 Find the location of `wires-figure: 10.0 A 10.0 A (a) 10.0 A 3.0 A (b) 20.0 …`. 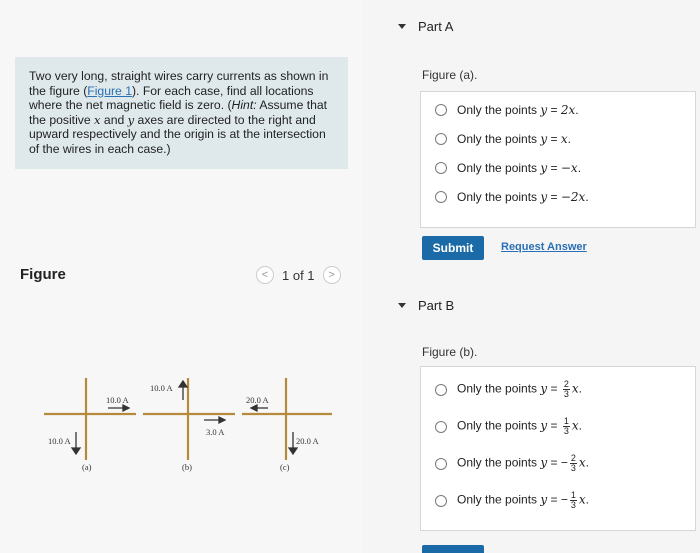

wires-figure: 10.0 A 10.0 A (a) 10.0 A 3.0 A (b) 20.0 … is located at coordinates (188, 425).